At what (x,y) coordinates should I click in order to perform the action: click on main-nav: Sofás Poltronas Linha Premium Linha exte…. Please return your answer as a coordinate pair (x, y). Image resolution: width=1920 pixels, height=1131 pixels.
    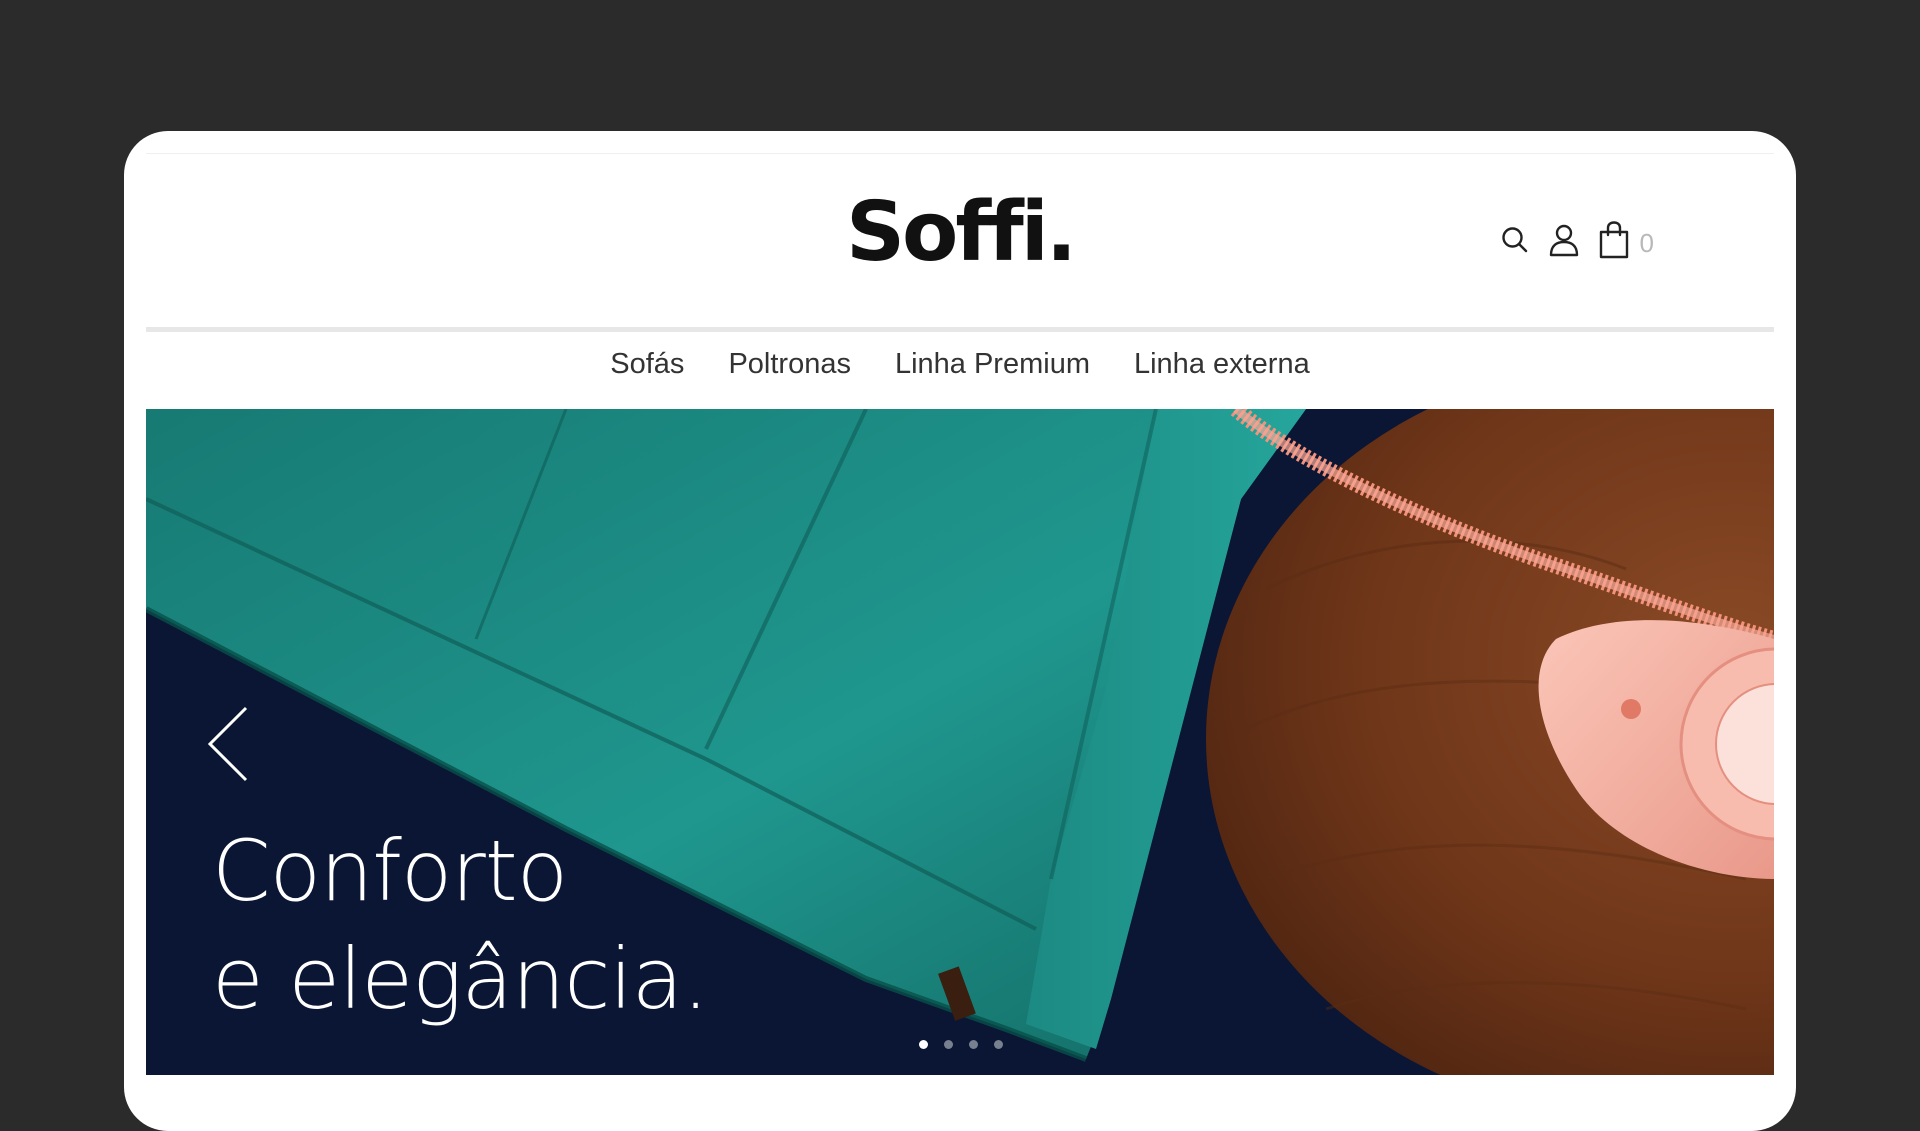
    Looking at the image, I should click on (960, 364).